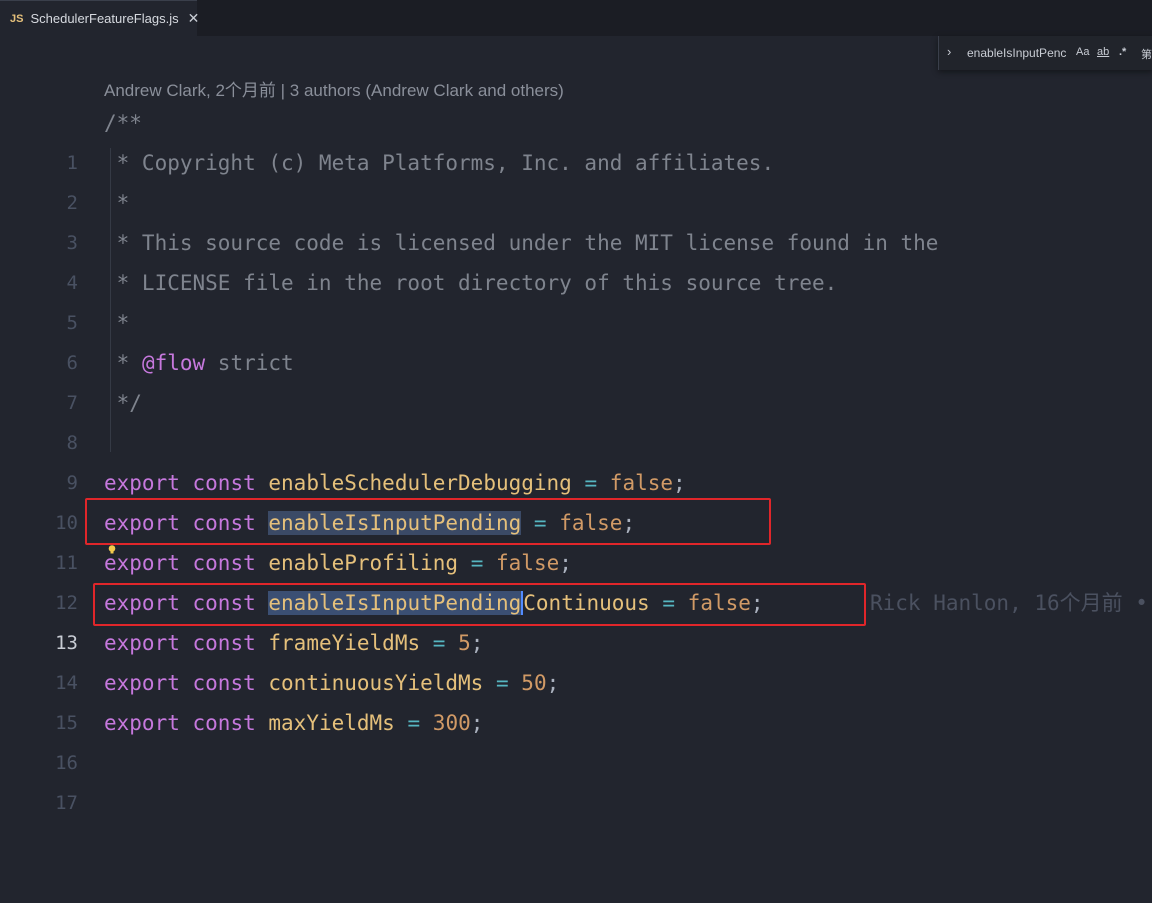 The image size is (1152, 903). What do you see at coordinates (344, 643) in the screenshot?
I see `identifier: frameYieldMs` at bounding box center [344, 643].